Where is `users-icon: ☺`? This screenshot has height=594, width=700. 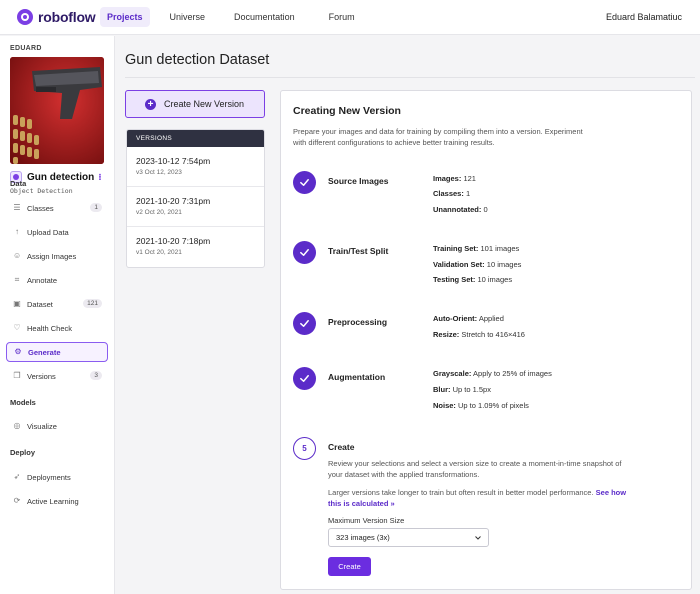
users-icon: ☺ is located at coordinates (17, 255).